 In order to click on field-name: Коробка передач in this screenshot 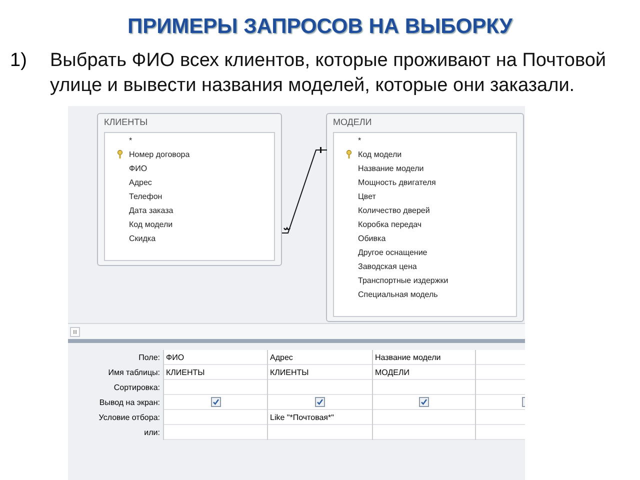, I will do `click(390, 224)`.